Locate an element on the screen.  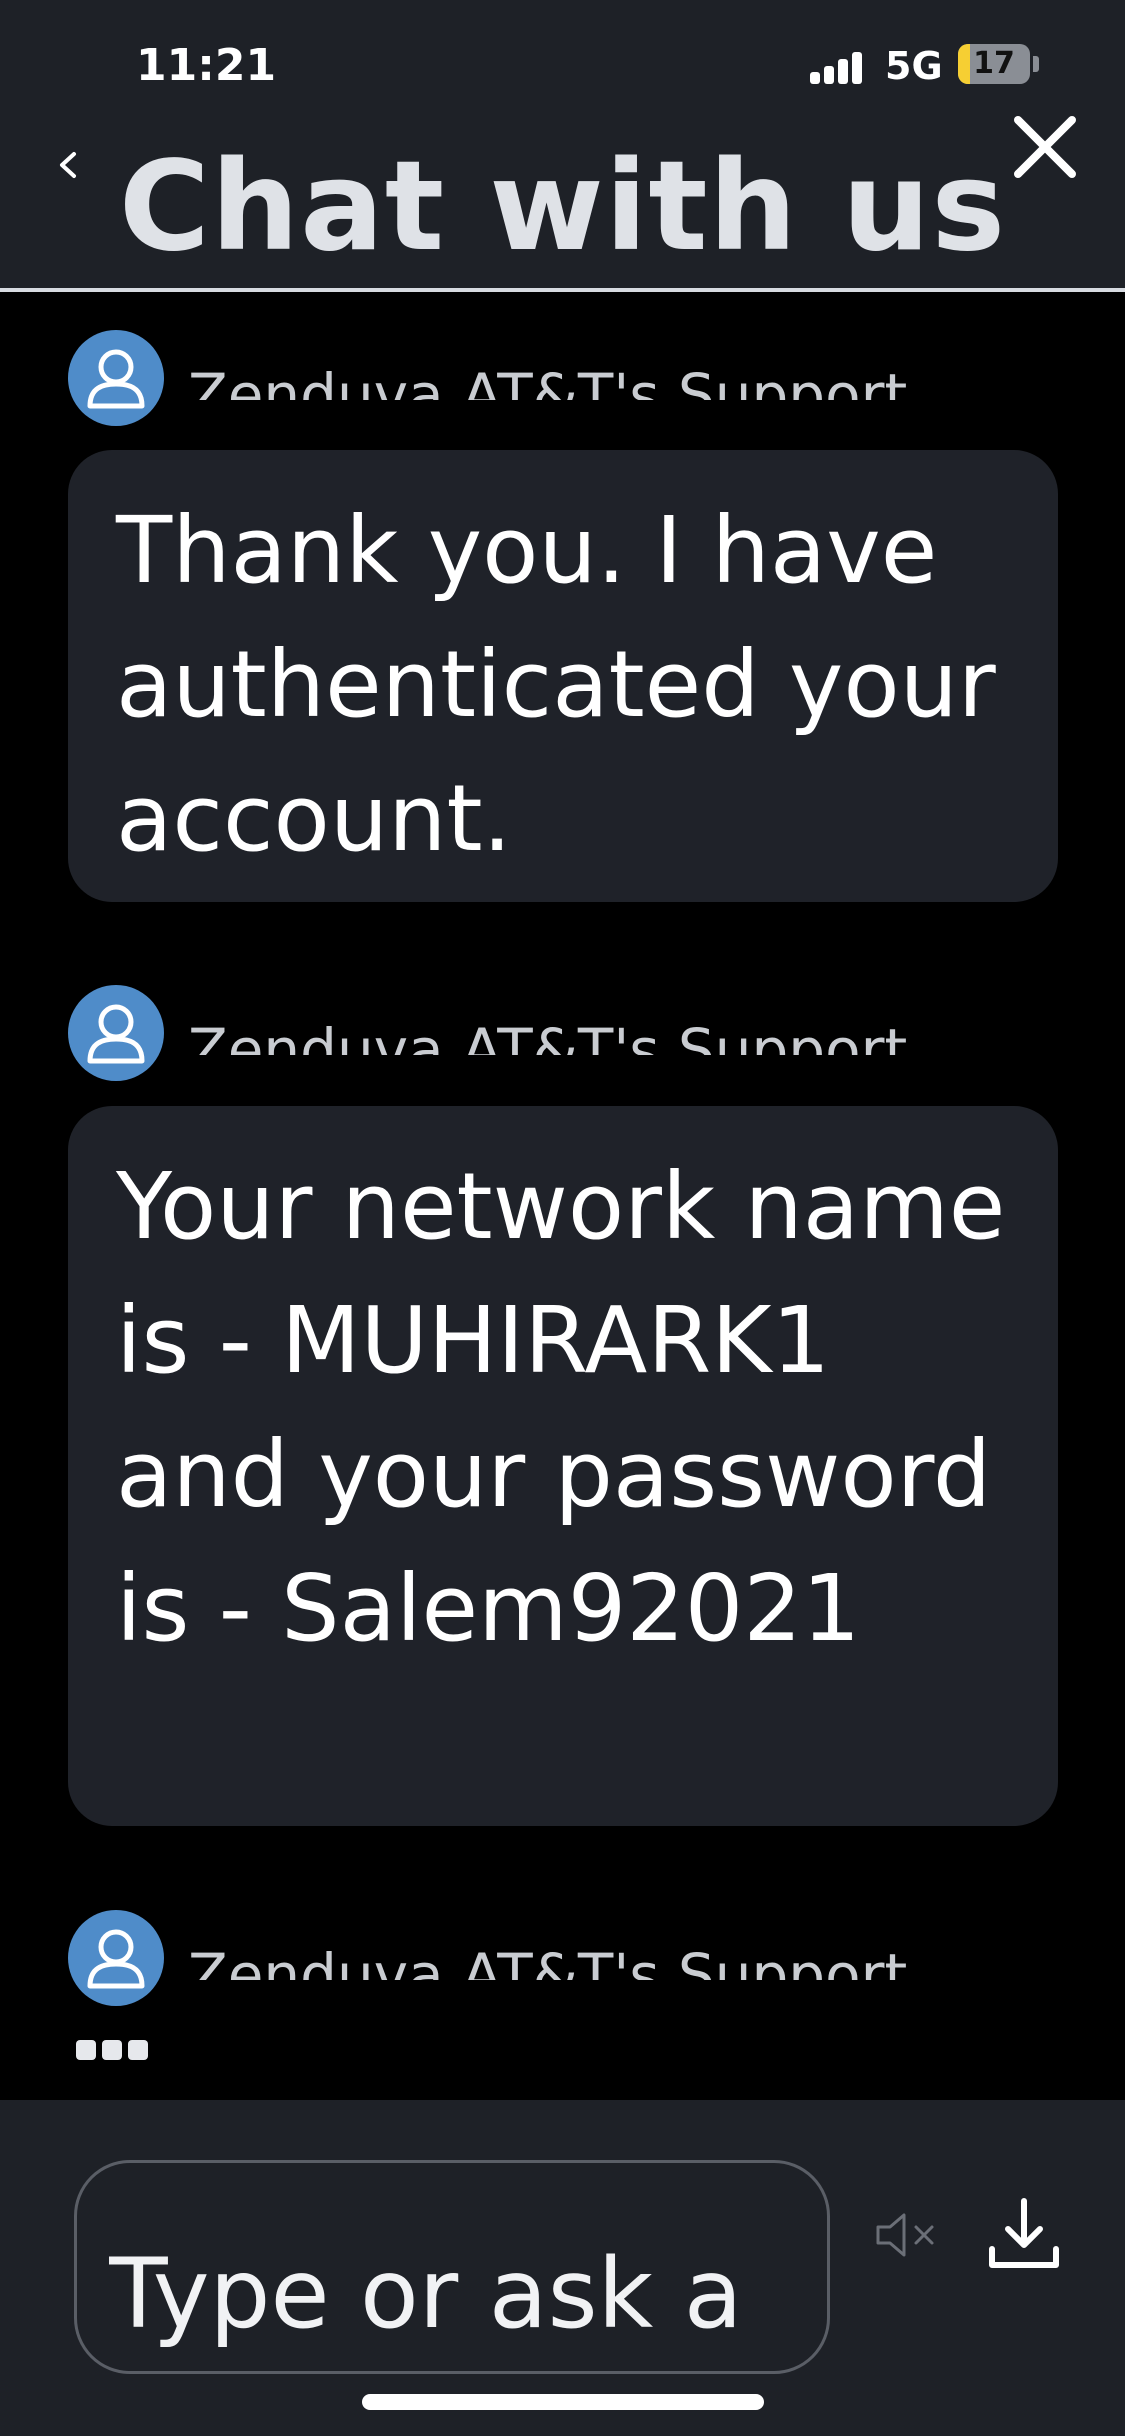
battery-percent: 17 is located at coordinates (994, 63).